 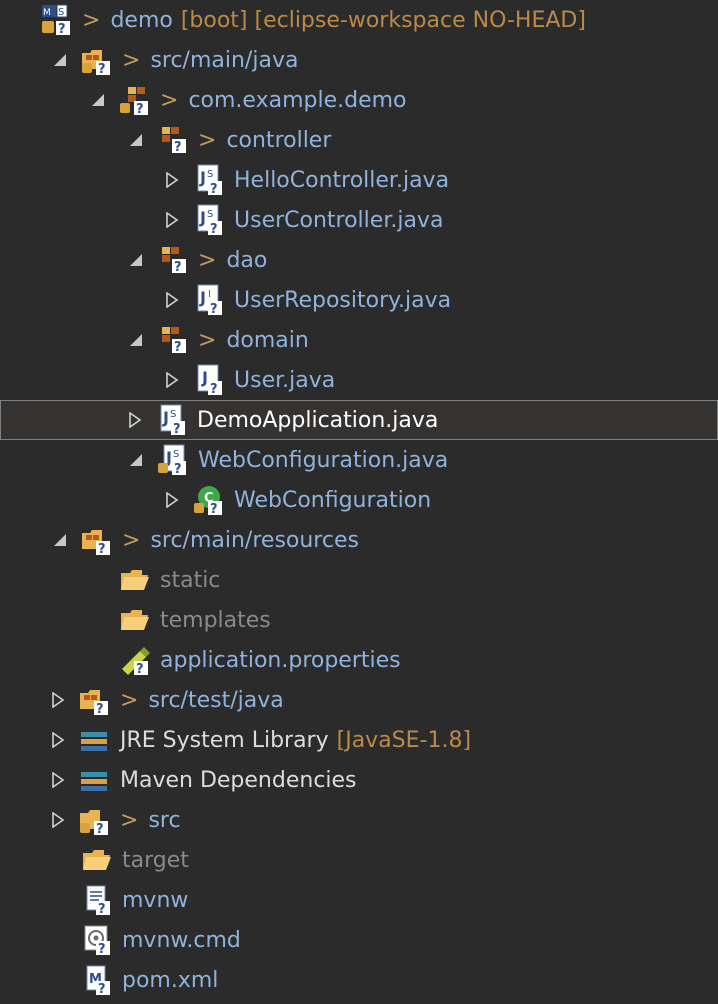 I want to click on tree-row-user-controller: J S ? UserController.java, so click(x=359, y=220).